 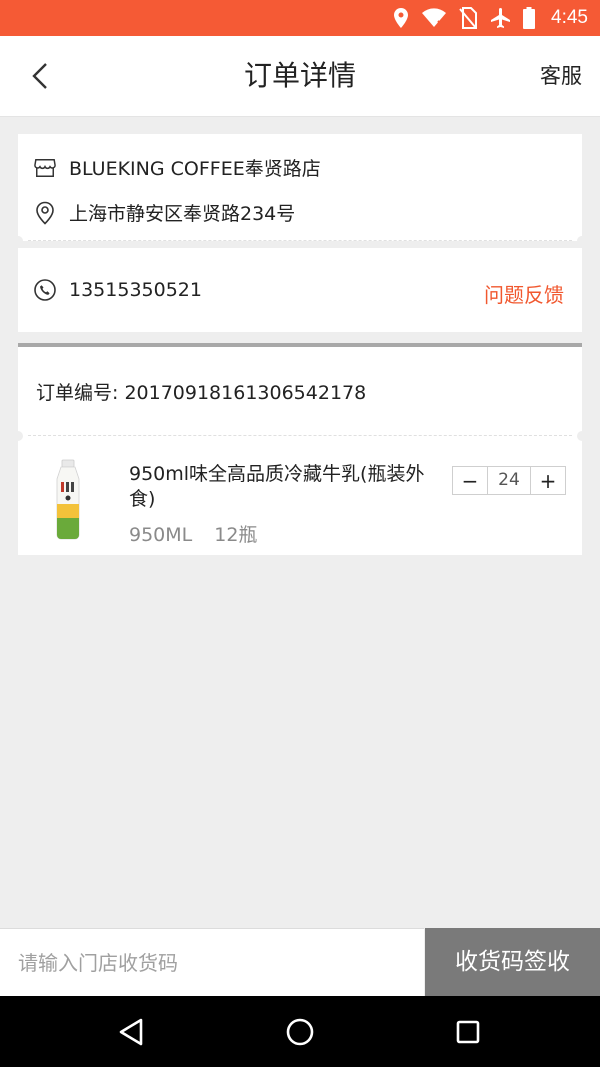 I want to click on phone-row: 13515350521, so click(x=118, y=290).